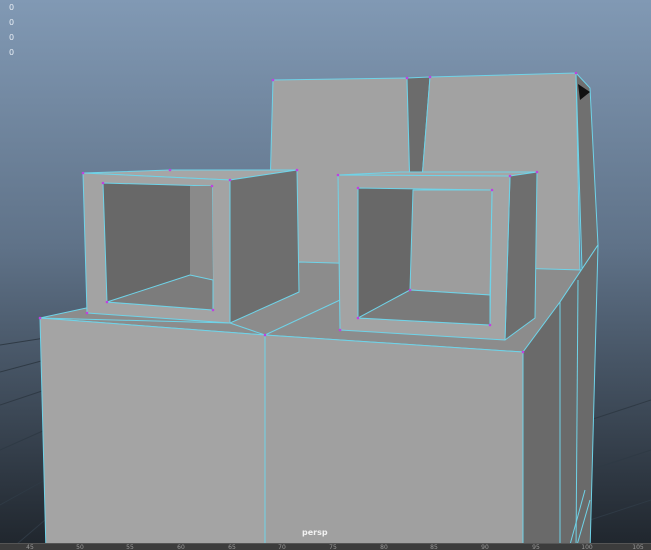 The width and height of the screenshot is (651, 550). I want to click on time-tick: 100, so click(587, 547).